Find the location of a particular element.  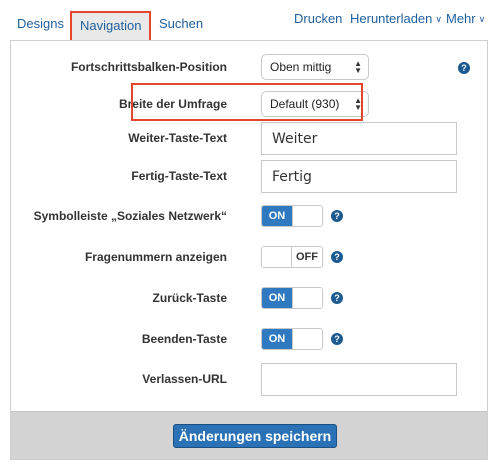

next-text-label: Weiter-Taste-Text is located at coordinates (177, 138).